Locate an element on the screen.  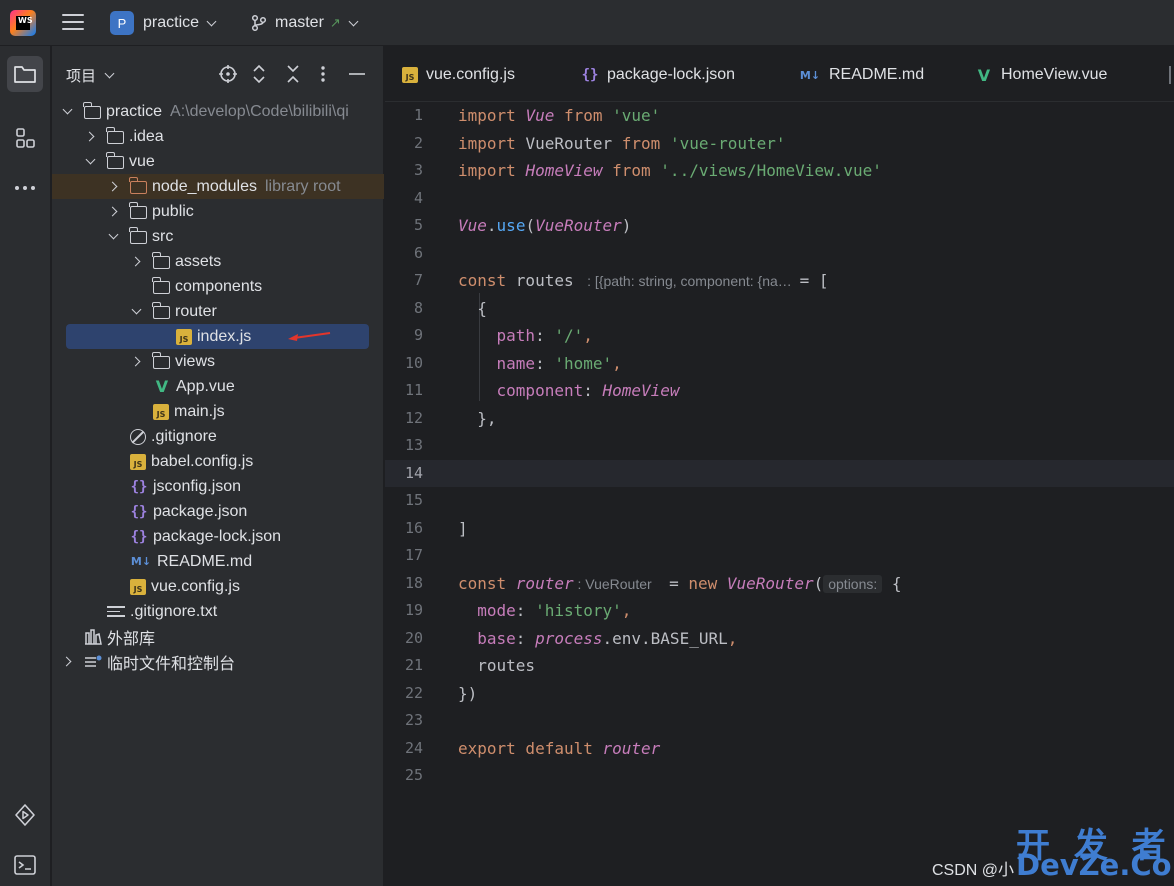
tree-item: {} package-lock.json is located at coordinates (218, 536).